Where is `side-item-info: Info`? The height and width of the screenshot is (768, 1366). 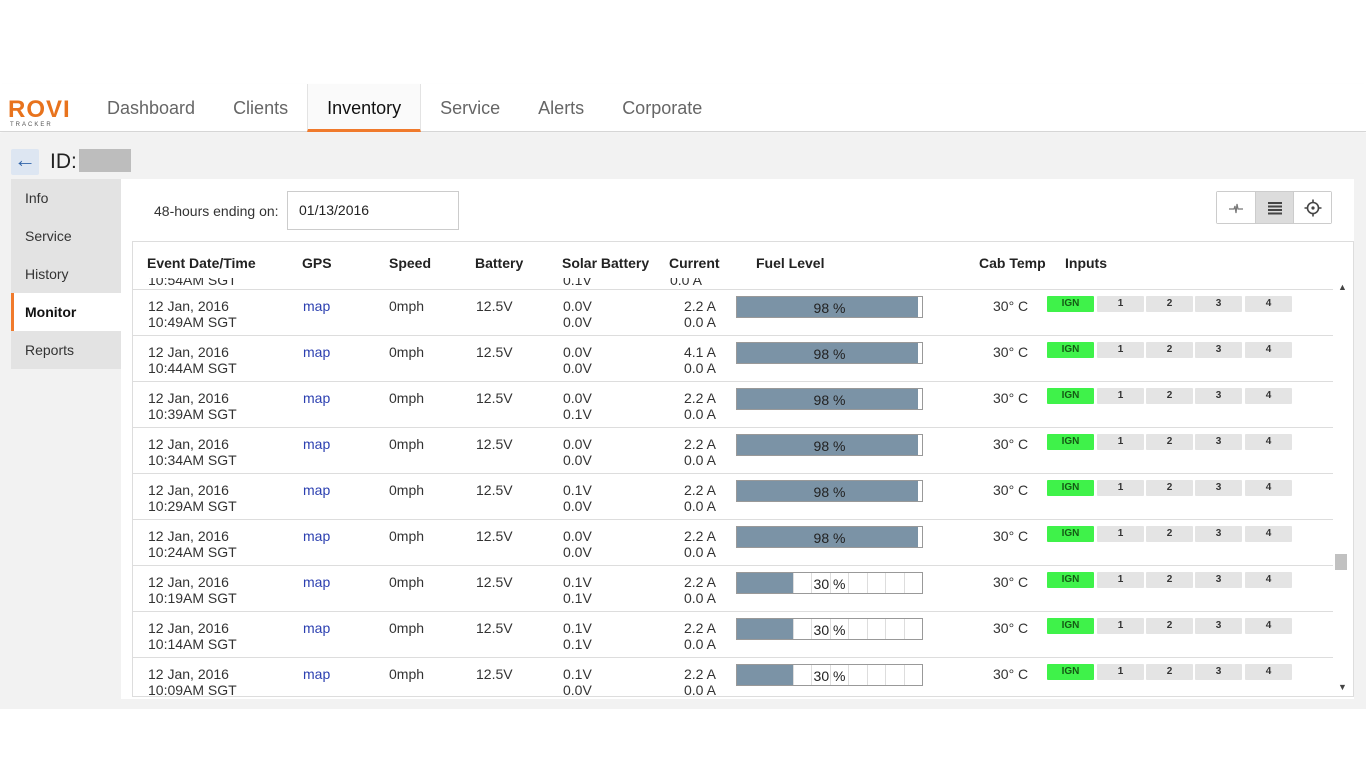
side-item-info: Info is located at coordinates (66, 198).